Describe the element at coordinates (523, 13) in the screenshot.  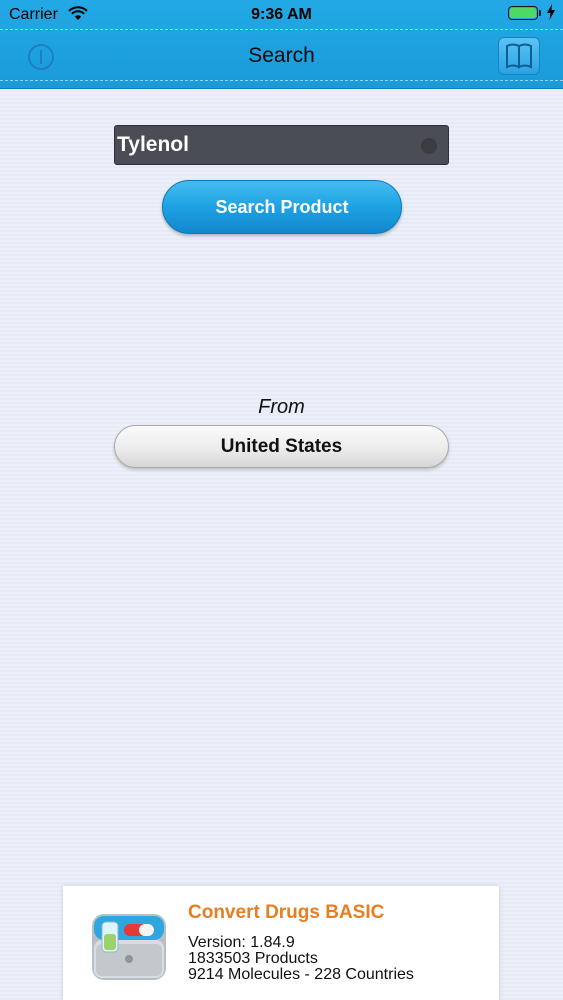
I see `battery-icon` at that location.